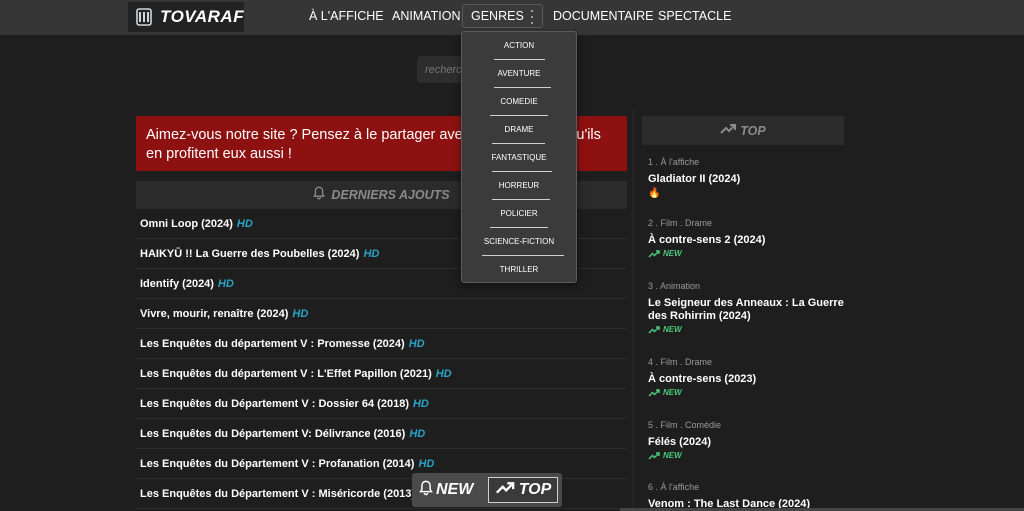  I want to click on genre-item-fantastique: FANTASTIQUE, so click(519, 157).